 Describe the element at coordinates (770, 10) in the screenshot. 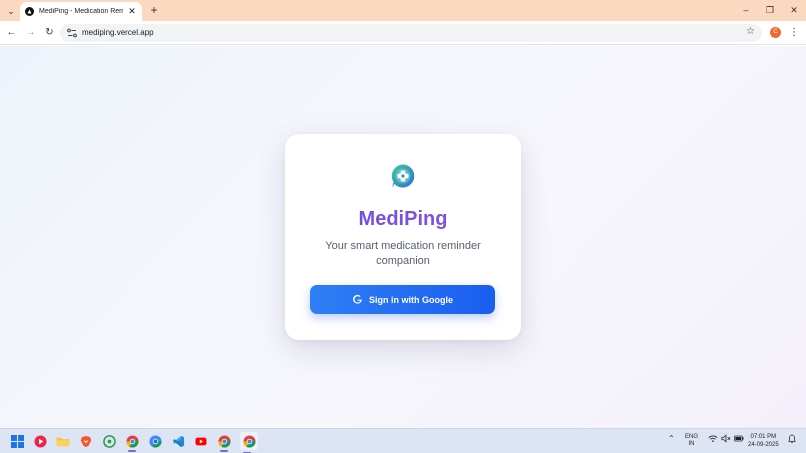

I see `maximize-button: ❐` at that location.